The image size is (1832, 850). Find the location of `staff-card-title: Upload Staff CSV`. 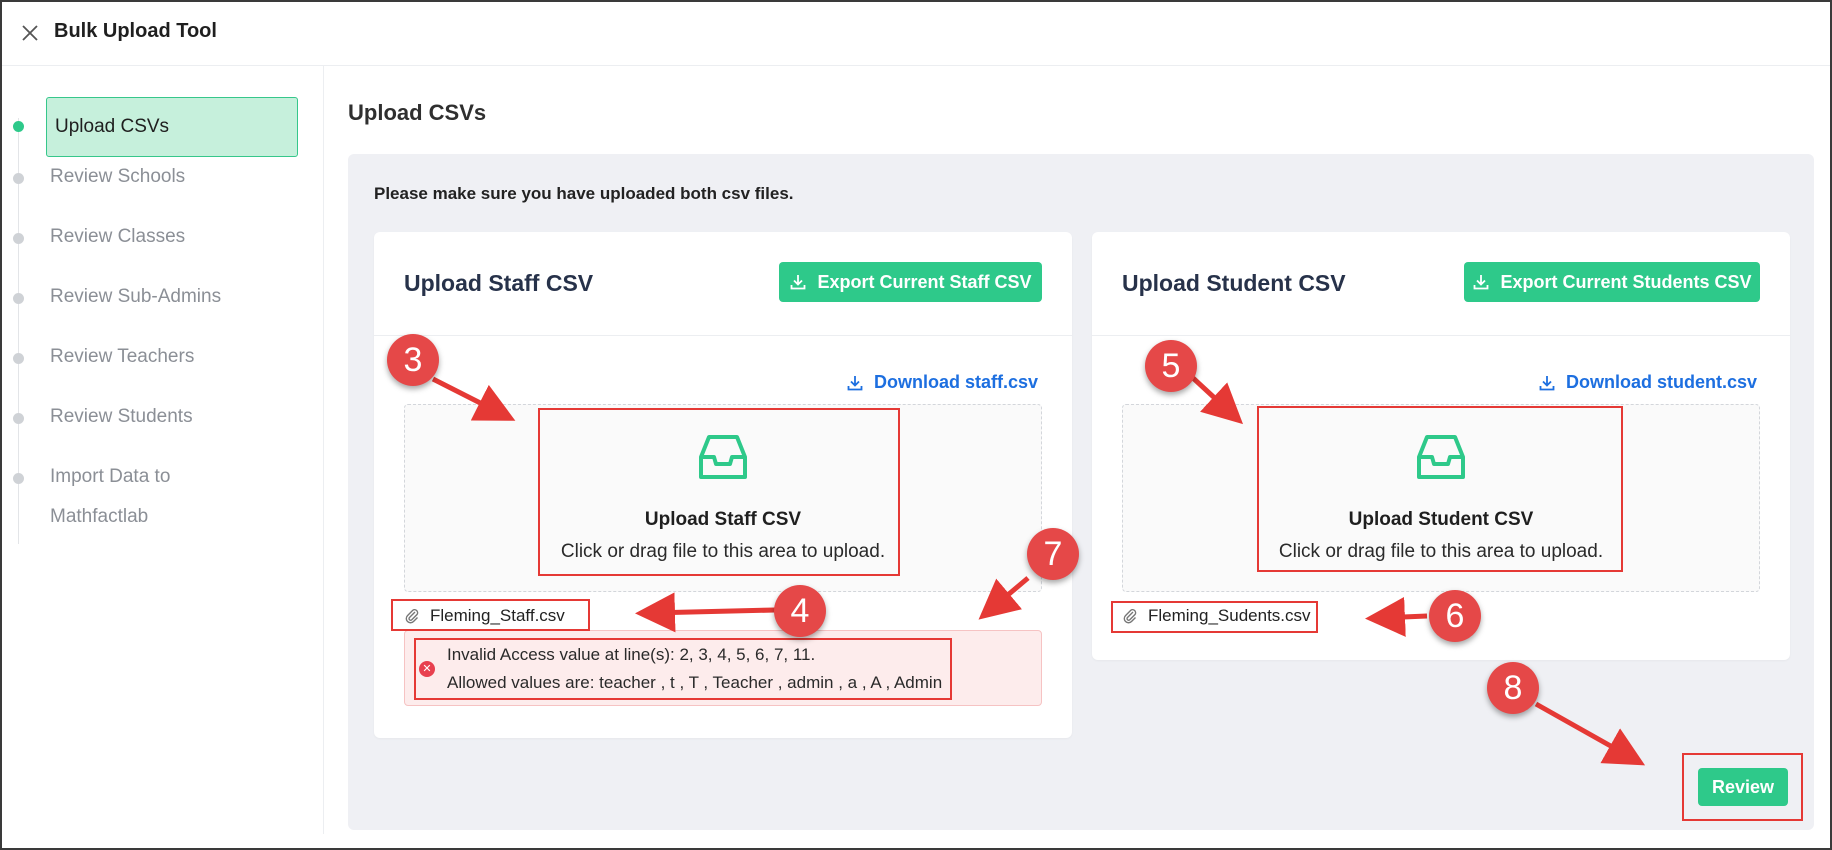

staff-card-title: Upload Staff CSV is located at coordinates (499, 283).